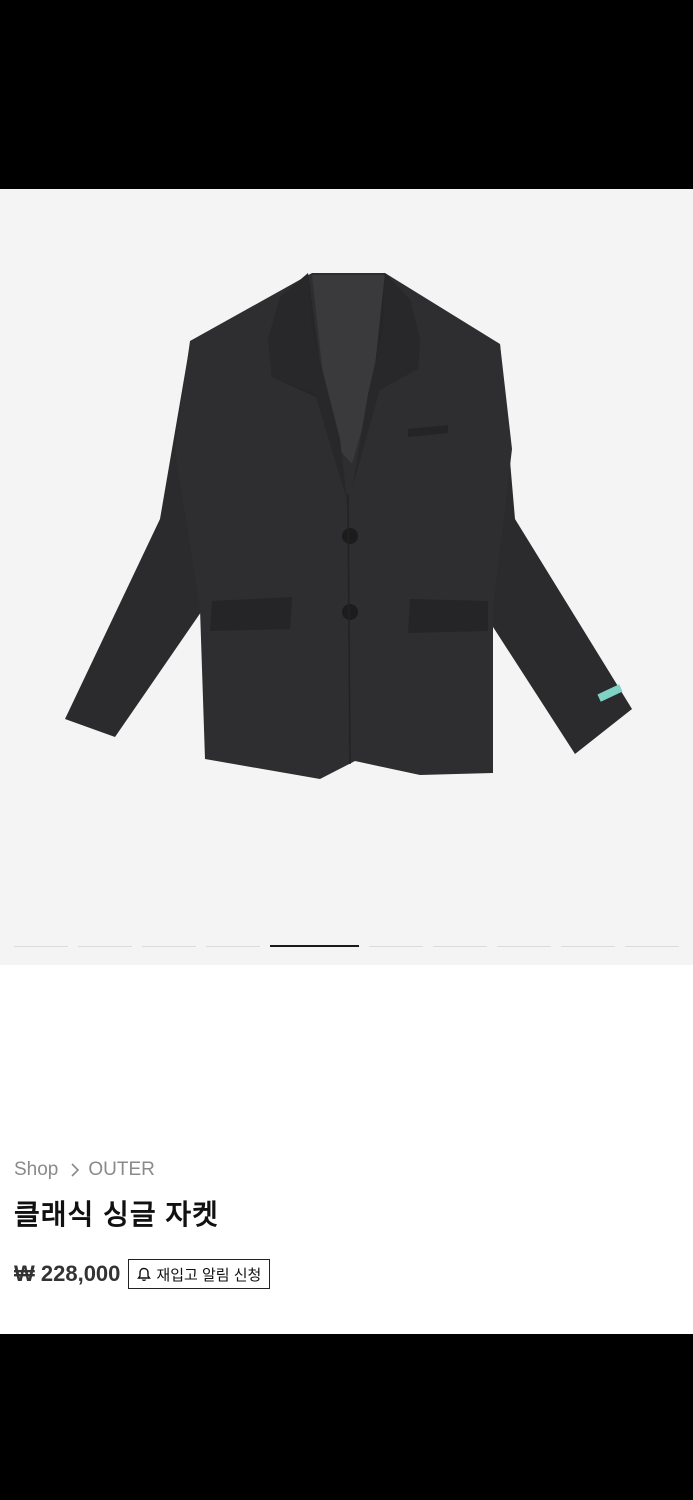 The width and height of the screenshot is (693, 1500). I want to click on breadcrumb-shop-link: Shop, so click(36, 1170).